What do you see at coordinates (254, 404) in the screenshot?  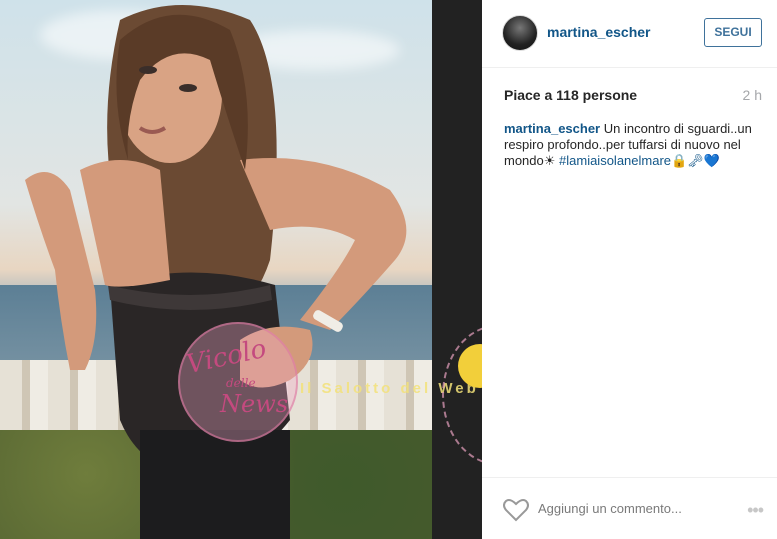 I see `watermark-line3: News` at bounding box center [254, 404].